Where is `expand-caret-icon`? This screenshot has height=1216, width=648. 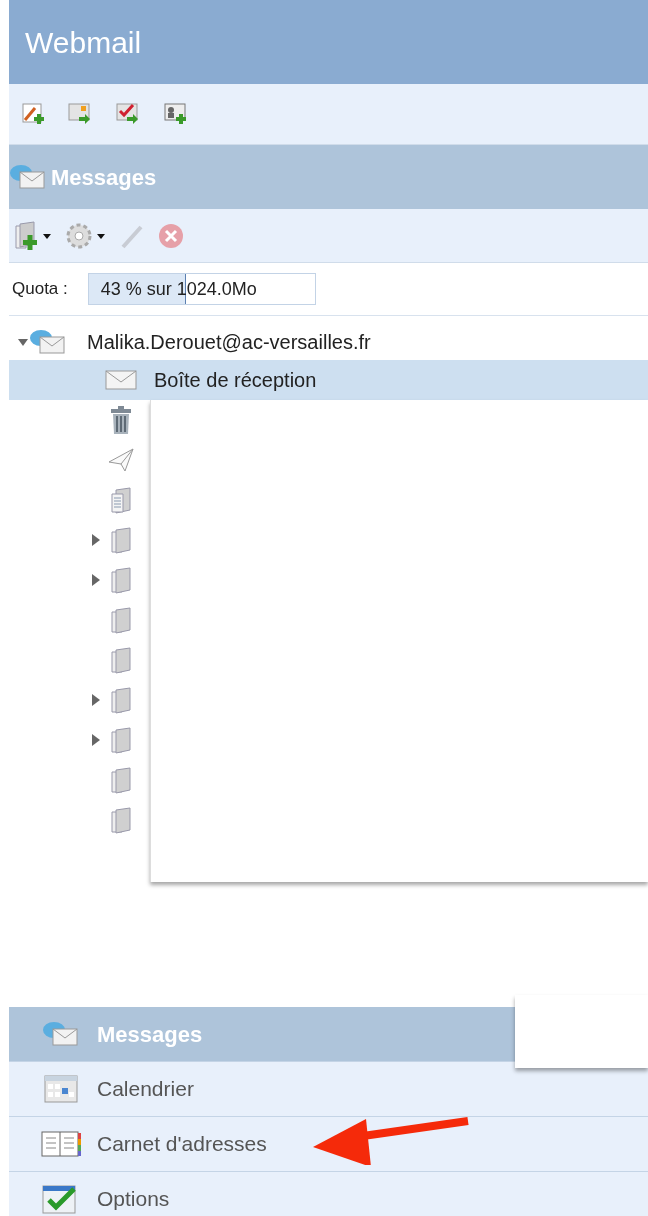 expand-caret-icon is located at coordinates (23, 342).